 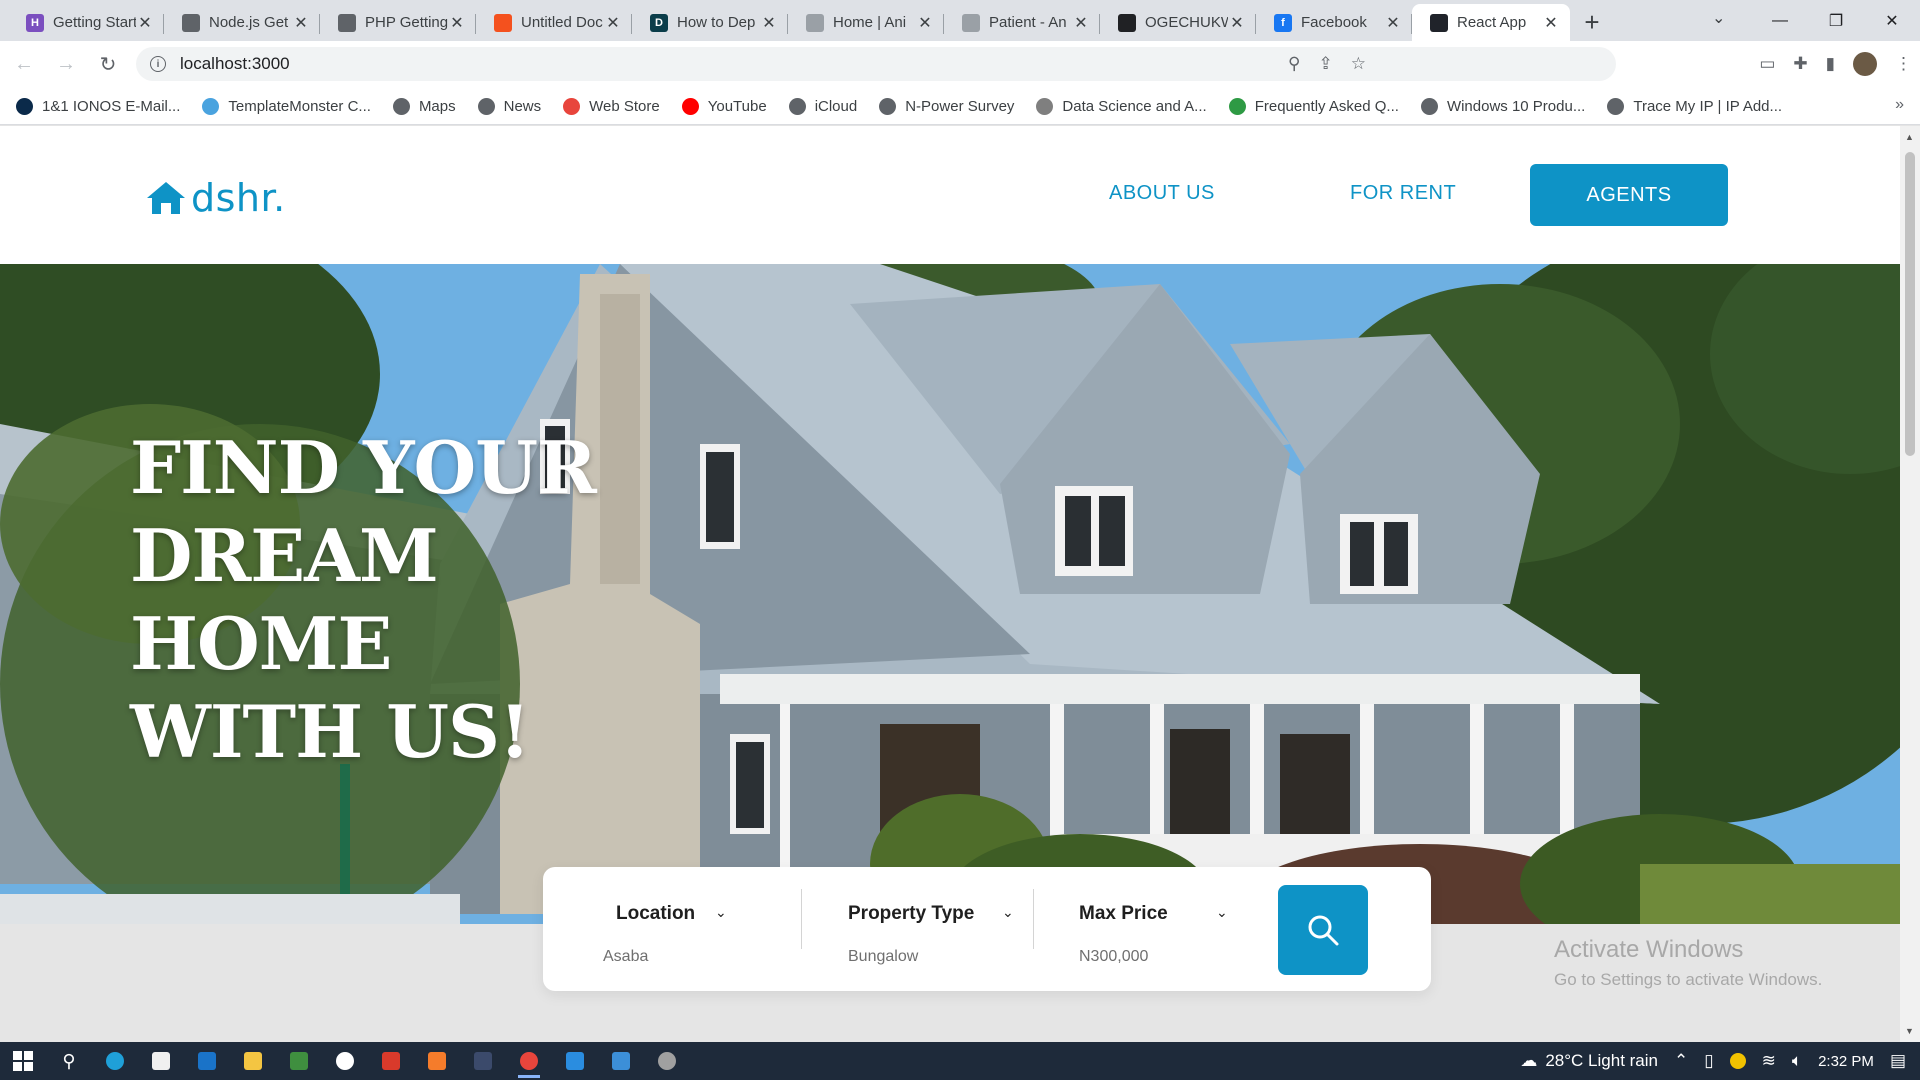 I want to click on menu-kebab-icon: ⋮, so click(x=1903, y=64).